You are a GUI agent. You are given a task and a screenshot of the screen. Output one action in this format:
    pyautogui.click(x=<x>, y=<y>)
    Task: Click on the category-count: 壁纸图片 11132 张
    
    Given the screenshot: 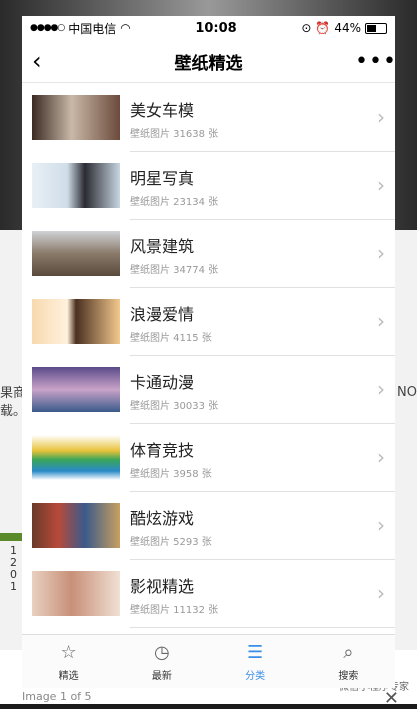 What is the action you would take?
    pyautogui.click(x=174, y=610)
    